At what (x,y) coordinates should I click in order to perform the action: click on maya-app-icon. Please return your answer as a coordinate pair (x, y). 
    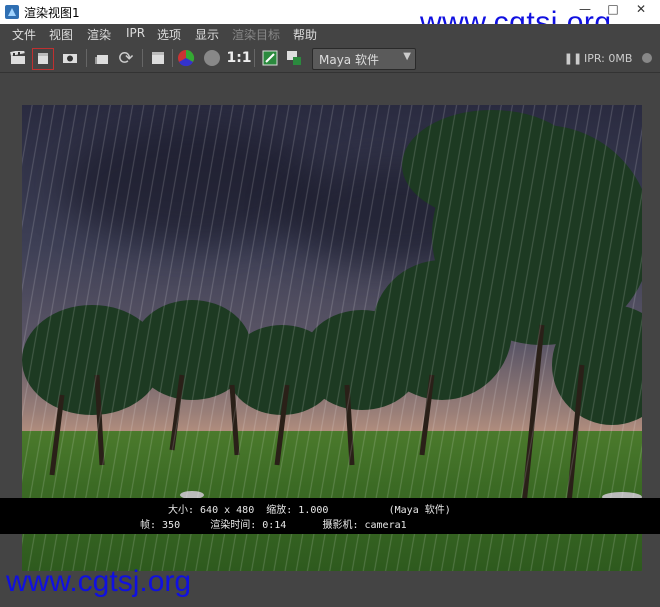
    Looking at the image, I should click on (12, 12).